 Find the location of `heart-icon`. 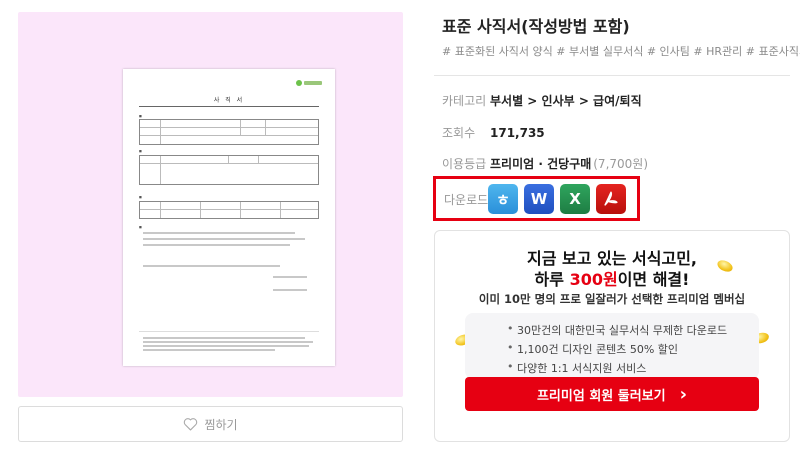

heart-icon is located at coordinates (191, 424).